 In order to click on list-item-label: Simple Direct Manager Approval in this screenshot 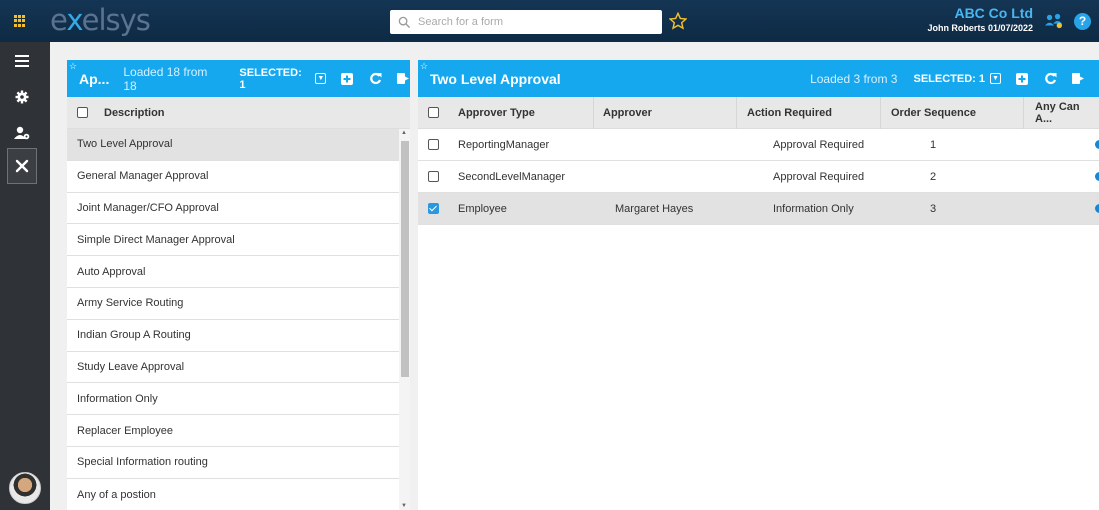, I will do `click(156, 239)`.